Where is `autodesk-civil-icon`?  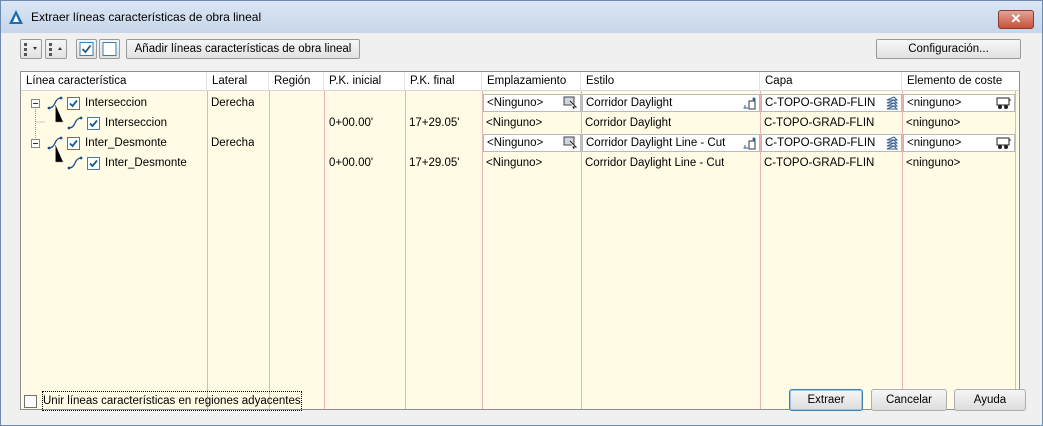 autodesk-civil-icon is located at coordinates (16, 17).